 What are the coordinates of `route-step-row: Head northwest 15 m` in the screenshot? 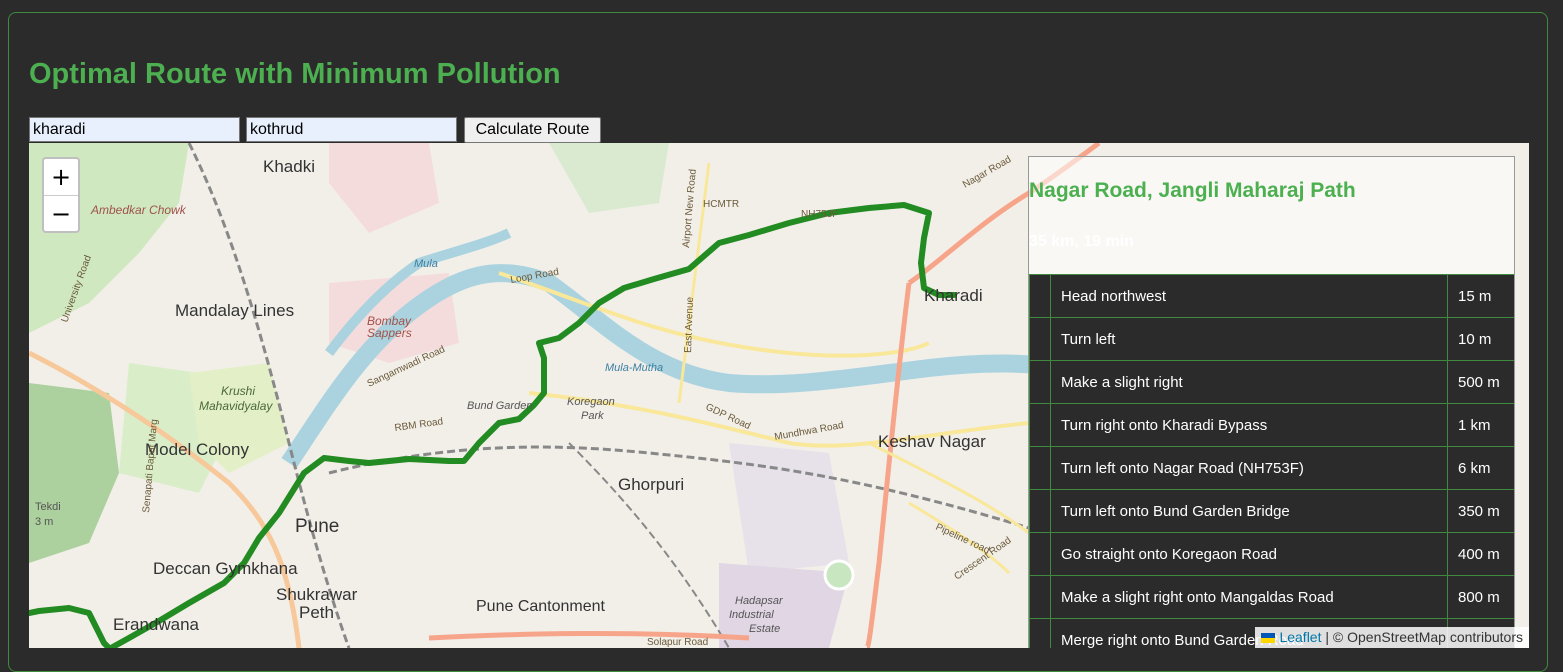 It's located at (1271, 296).